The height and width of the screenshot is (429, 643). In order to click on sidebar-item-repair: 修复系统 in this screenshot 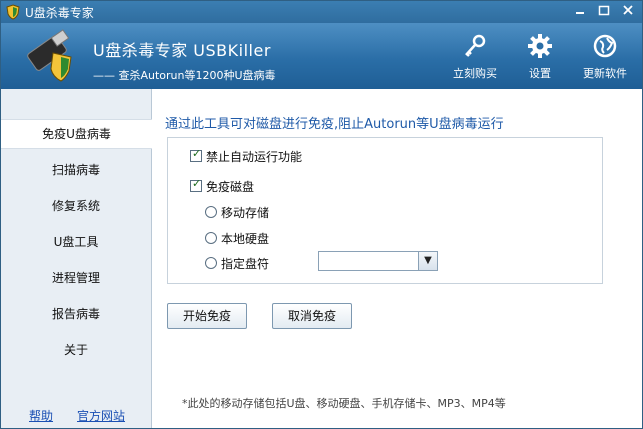, I will do `click(76, 206)`.